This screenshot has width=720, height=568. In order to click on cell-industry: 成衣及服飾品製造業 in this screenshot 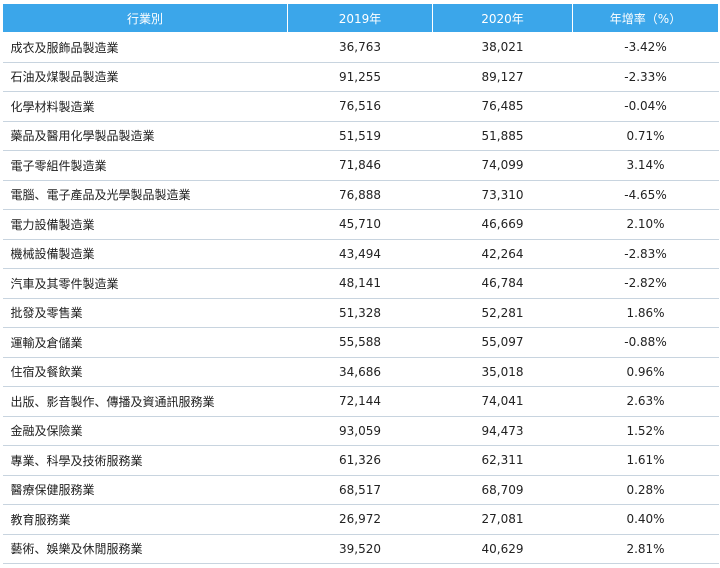, I will do `click(145, 47)`.